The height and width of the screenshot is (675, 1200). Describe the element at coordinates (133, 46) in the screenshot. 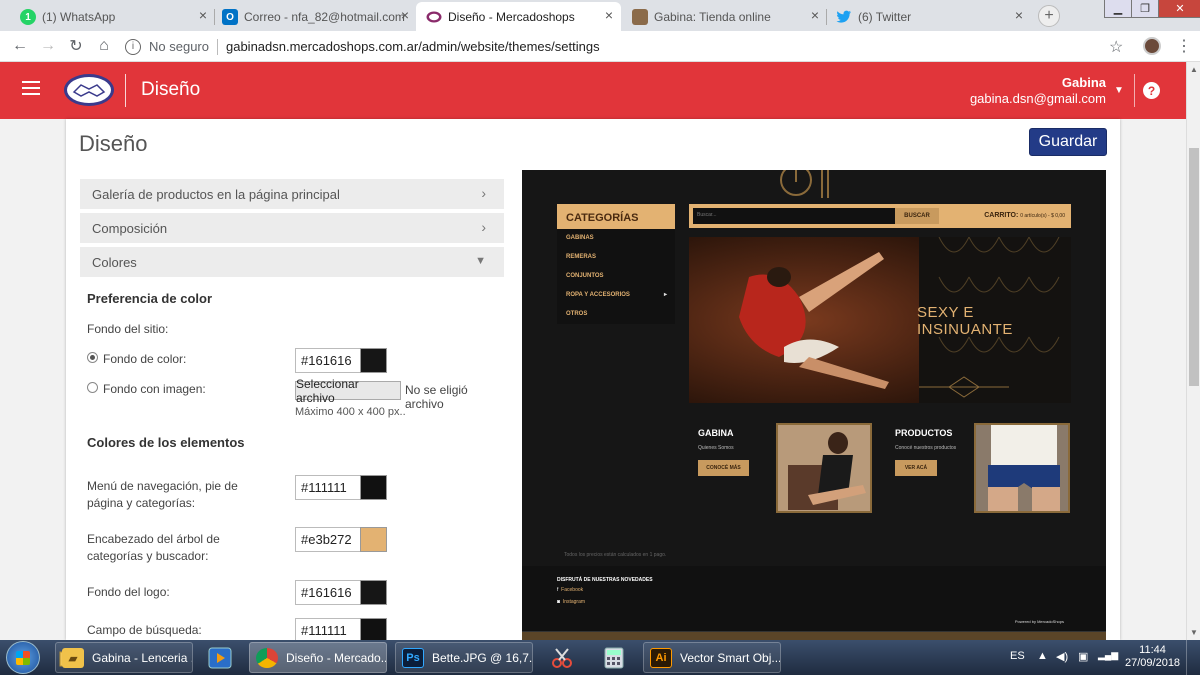

I see `info-icon: i` at that location.